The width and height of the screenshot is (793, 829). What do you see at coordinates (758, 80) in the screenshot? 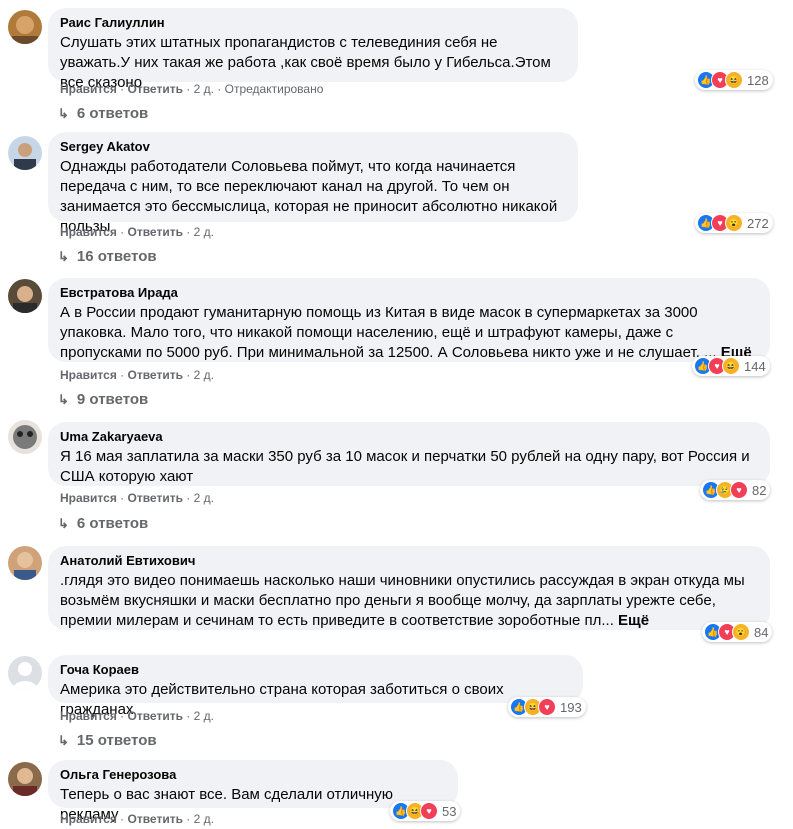
I see `reaction-count: 128` at bounding box center [758, 80].